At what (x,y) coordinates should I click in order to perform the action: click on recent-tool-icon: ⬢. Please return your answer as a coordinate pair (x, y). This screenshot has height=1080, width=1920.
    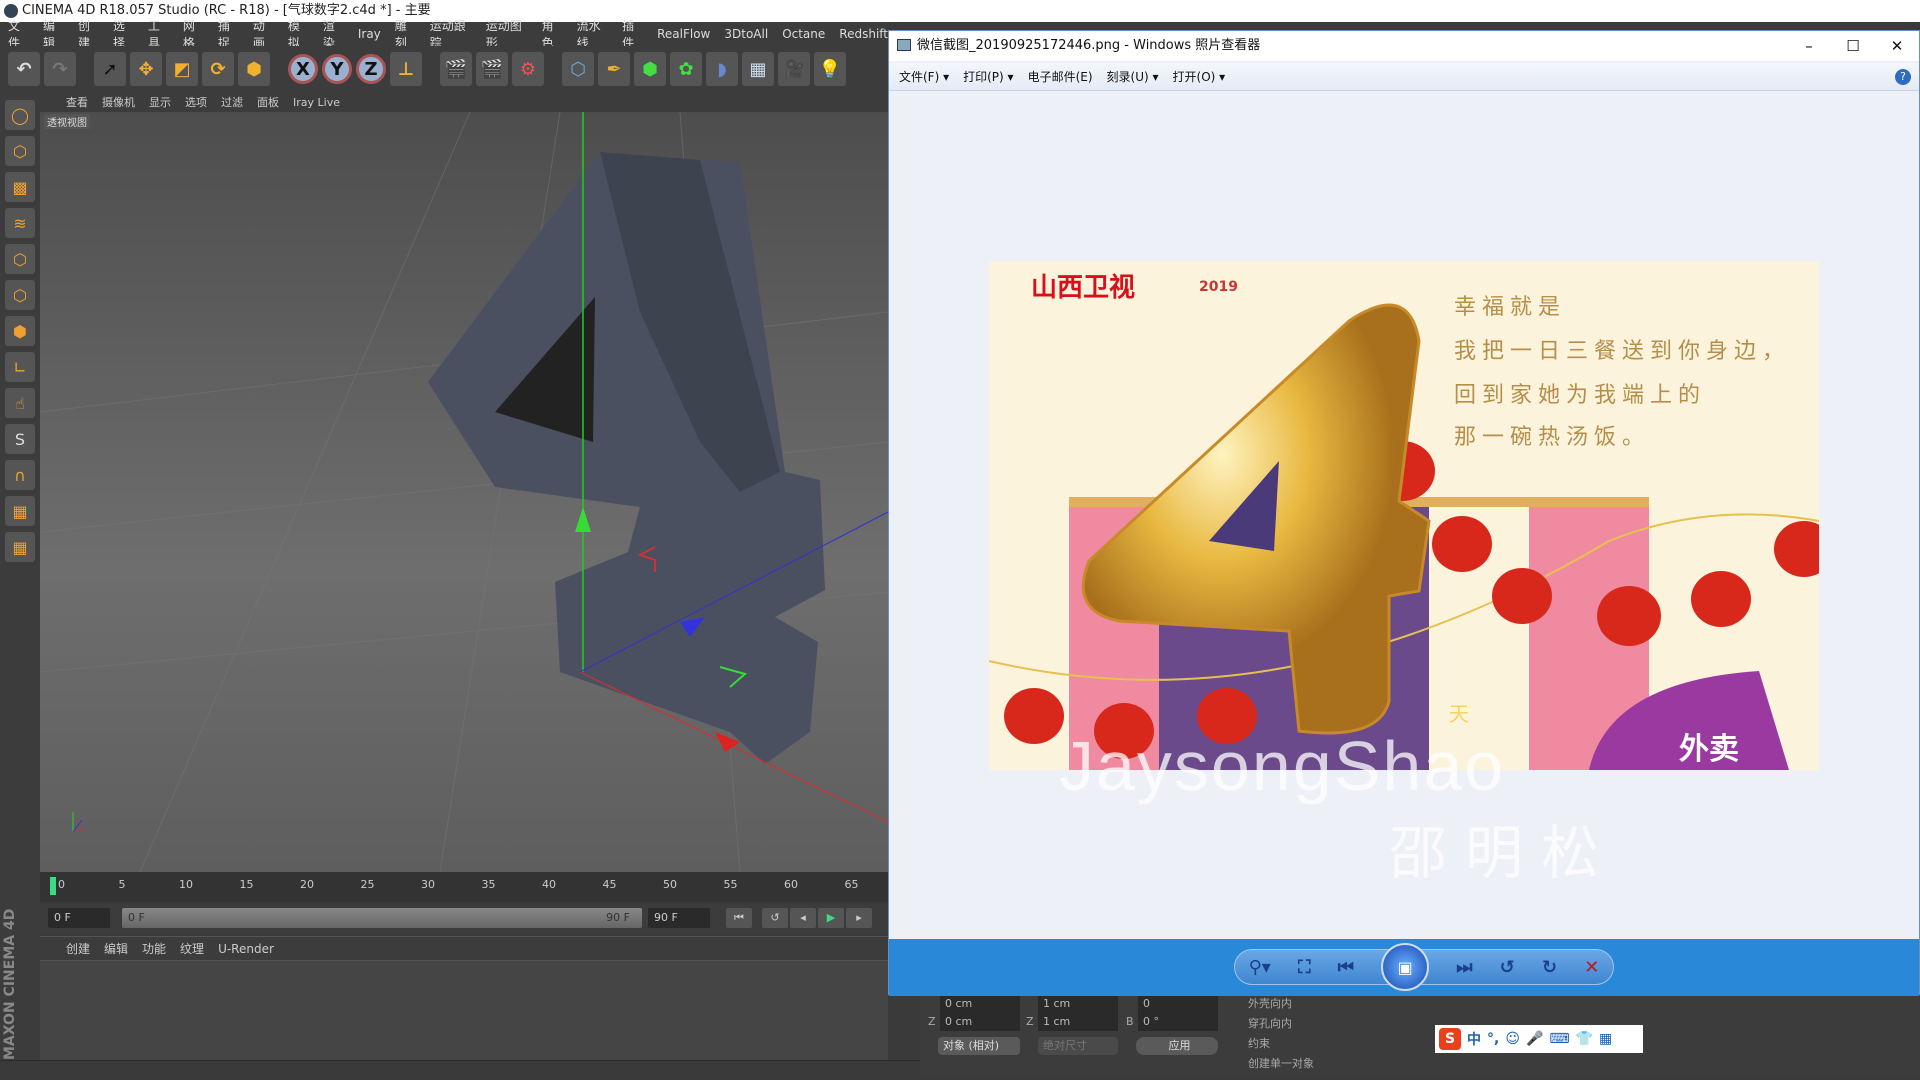
    Looking at the image, I should click on (254, 69).